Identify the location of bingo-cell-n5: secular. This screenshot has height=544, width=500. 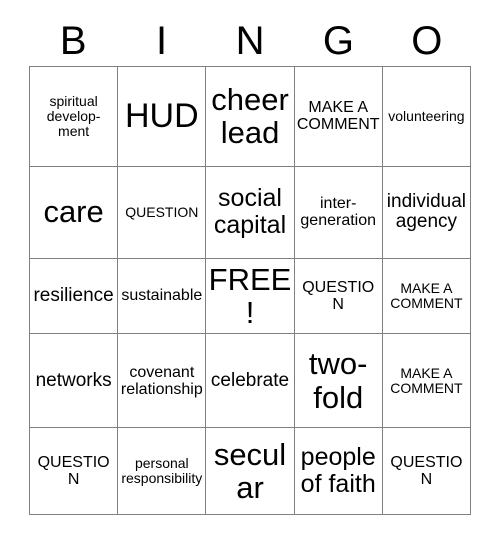
(250, 472).